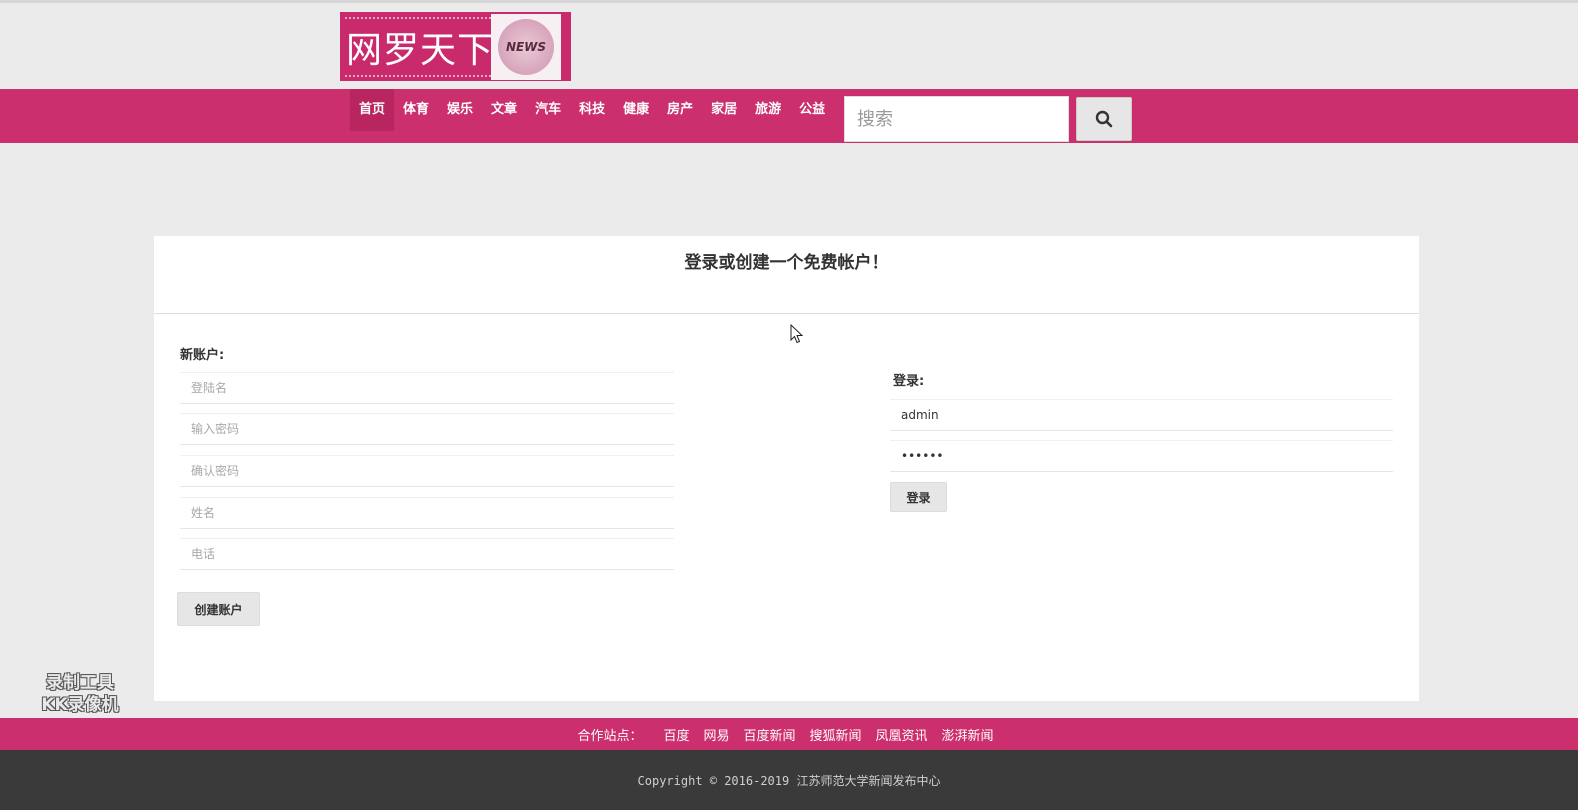 The image size is (1578, 810). Describe the element at coordinates (610, 736) in the screenshot. I see `partners-label: 合作站点：` at that location.